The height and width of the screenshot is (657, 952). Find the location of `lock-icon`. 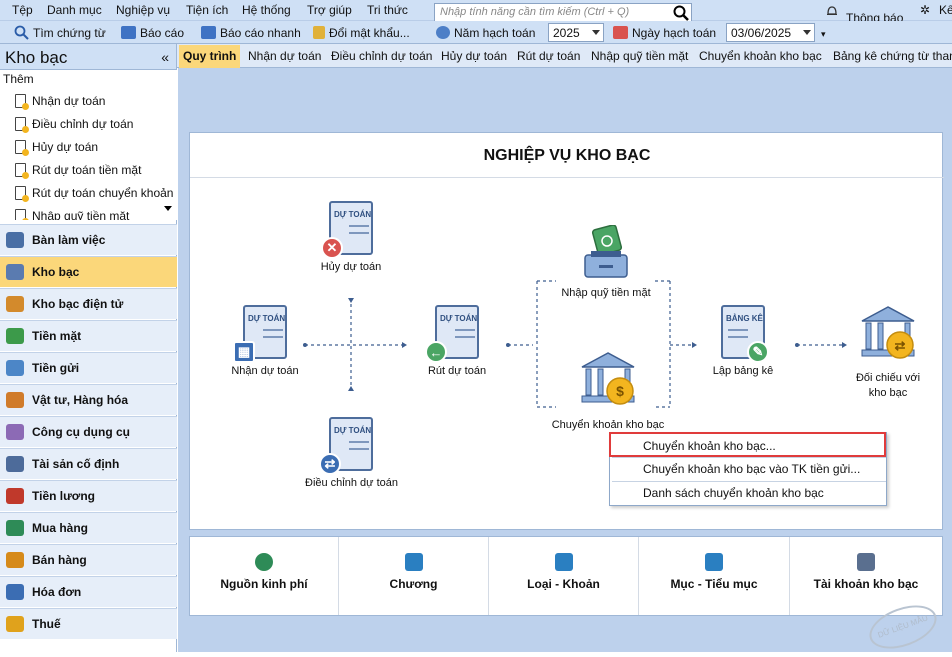

lock-icon is located at coordinates (319, 32).